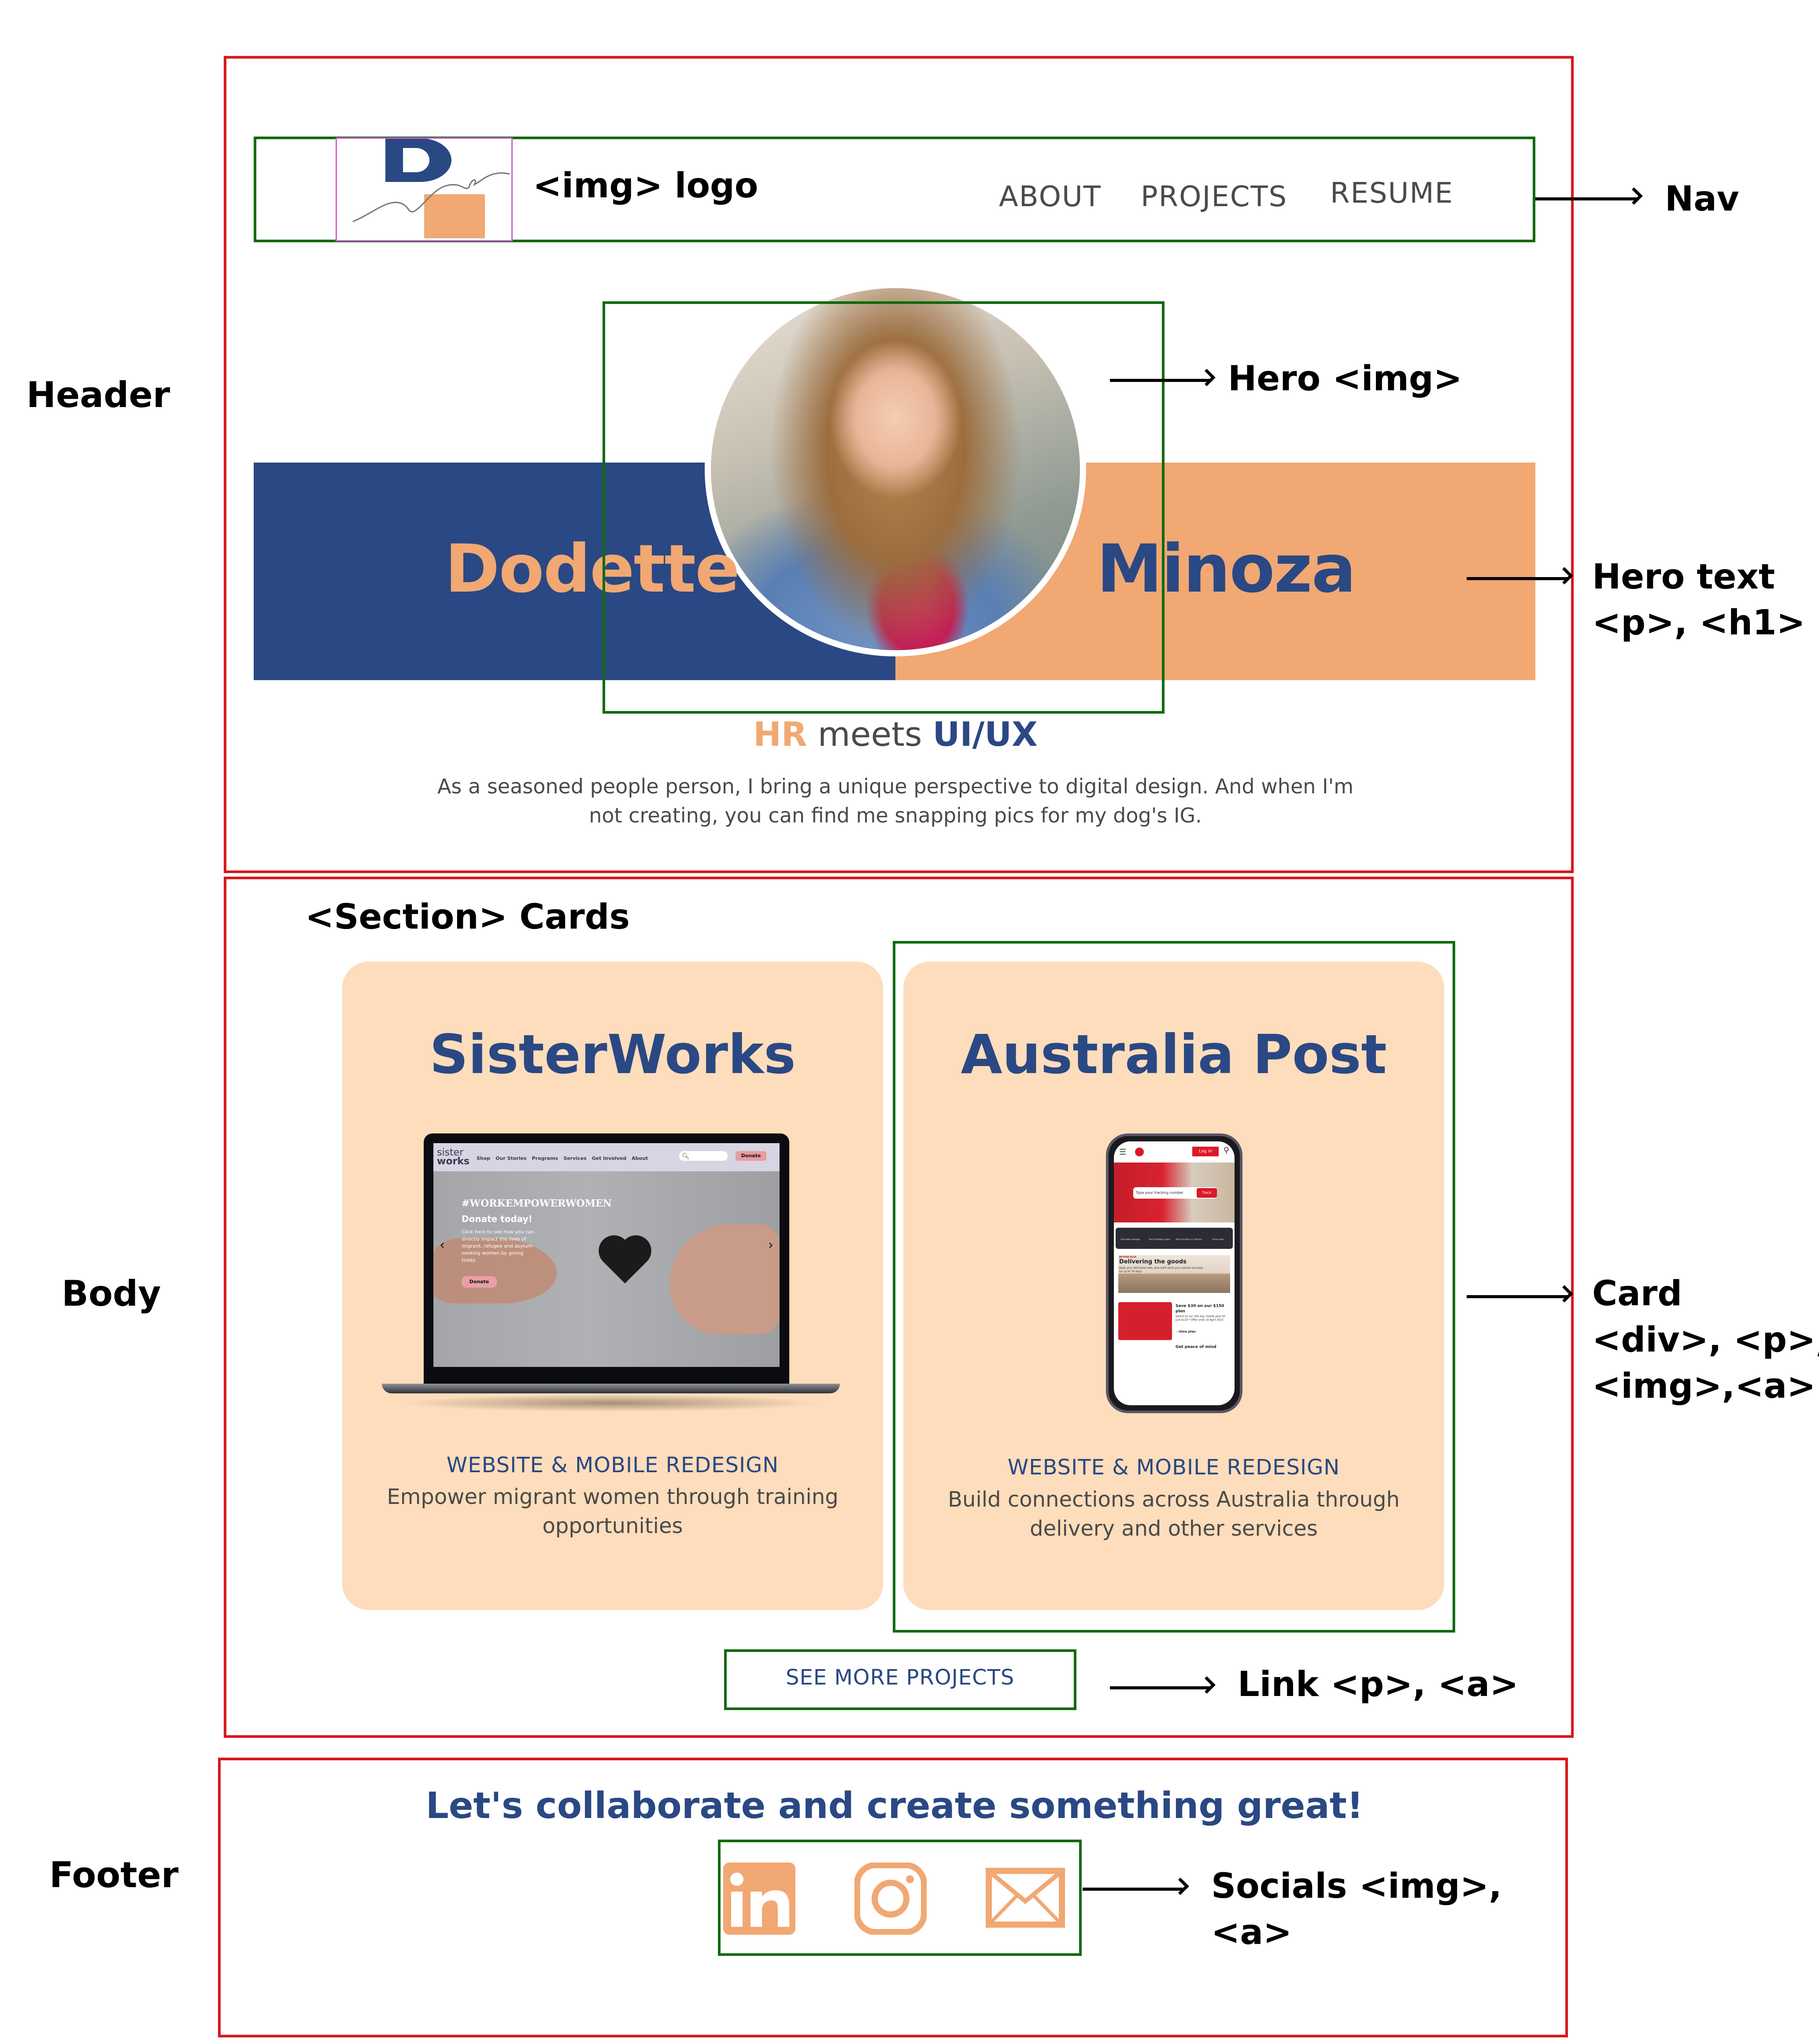  I want to click on nav-link-about: ABOUT, so click(1050, 197).